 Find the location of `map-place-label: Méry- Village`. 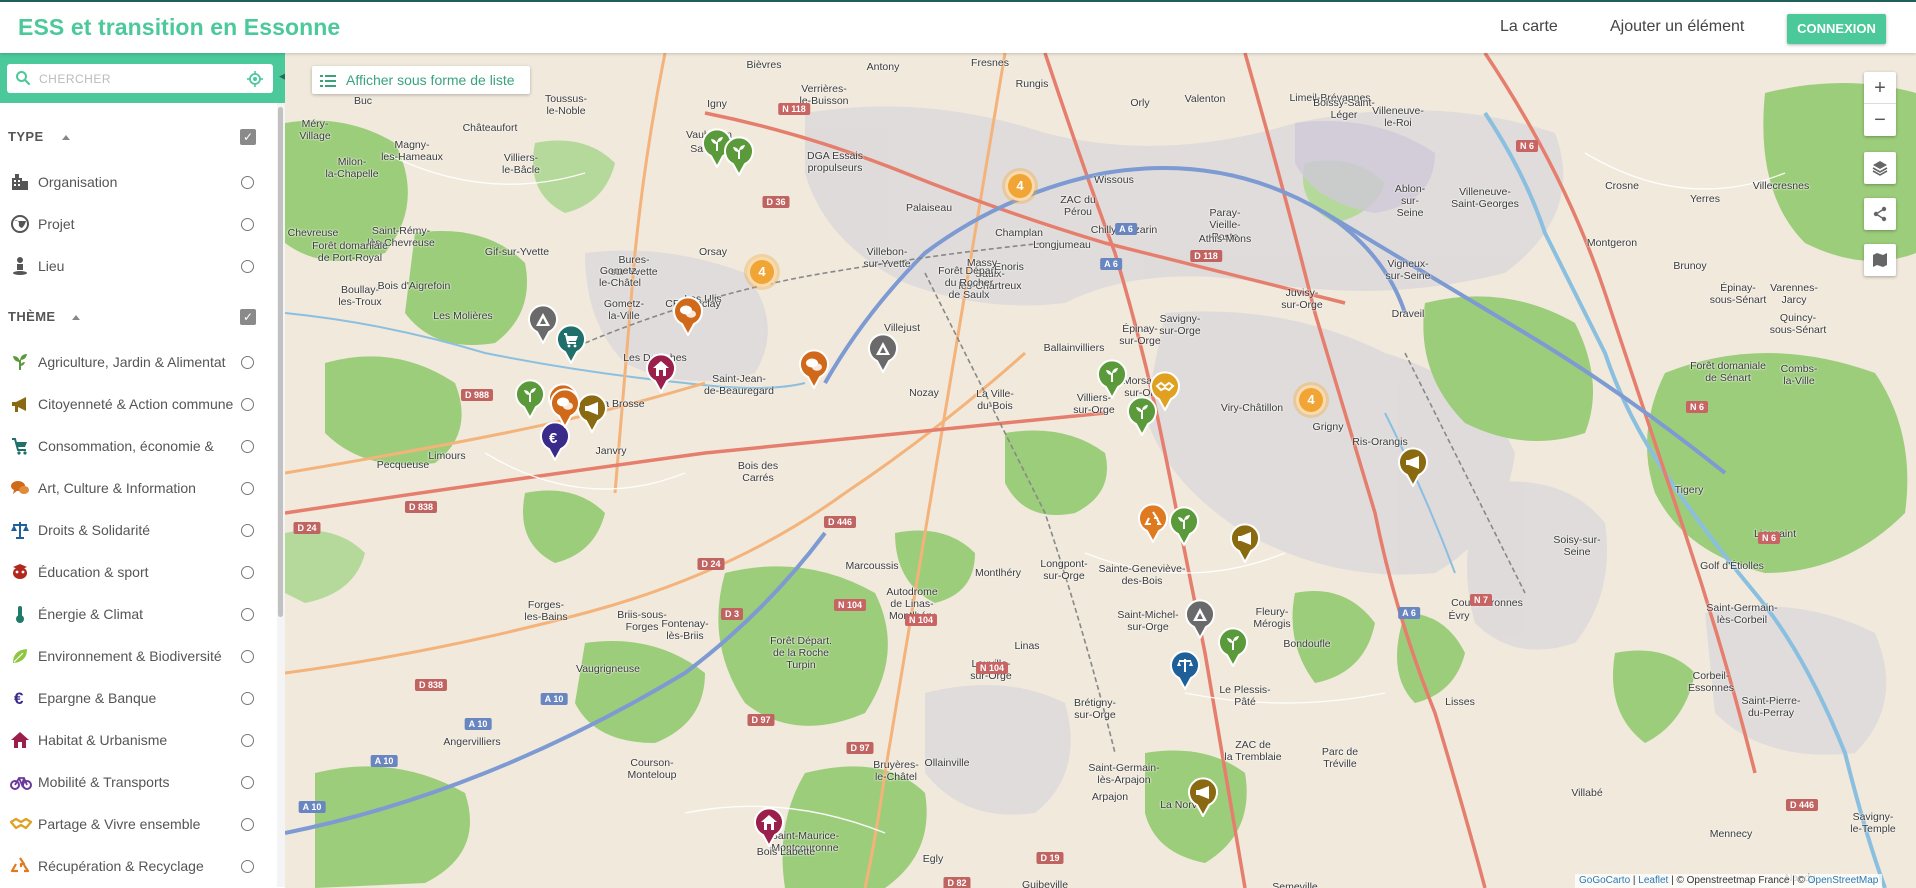

map-place-label: Méry- Village is located at coordinates (315, 130).